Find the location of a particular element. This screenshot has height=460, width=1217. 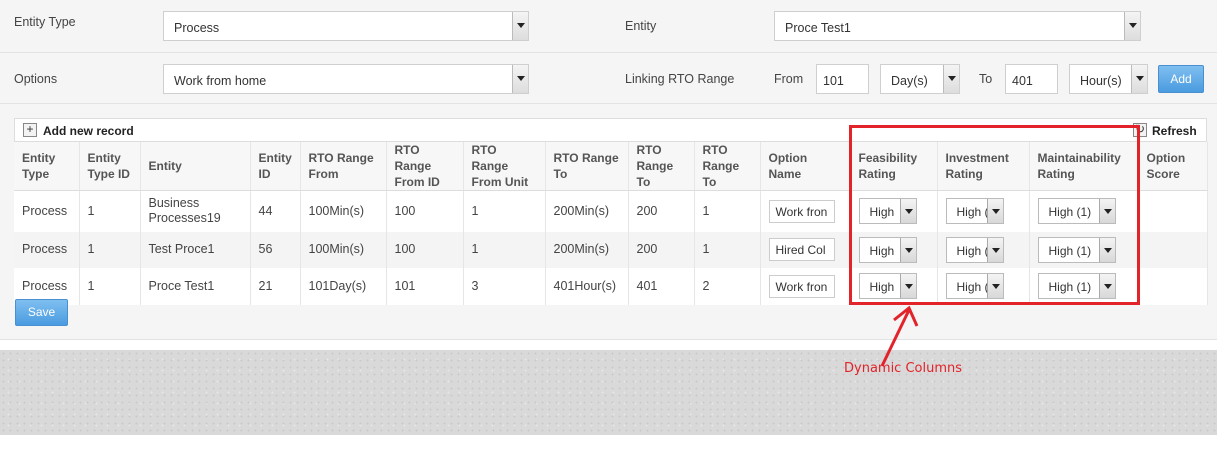

to-unit-value: Hour(s) is located at coordinates (1101, 81).